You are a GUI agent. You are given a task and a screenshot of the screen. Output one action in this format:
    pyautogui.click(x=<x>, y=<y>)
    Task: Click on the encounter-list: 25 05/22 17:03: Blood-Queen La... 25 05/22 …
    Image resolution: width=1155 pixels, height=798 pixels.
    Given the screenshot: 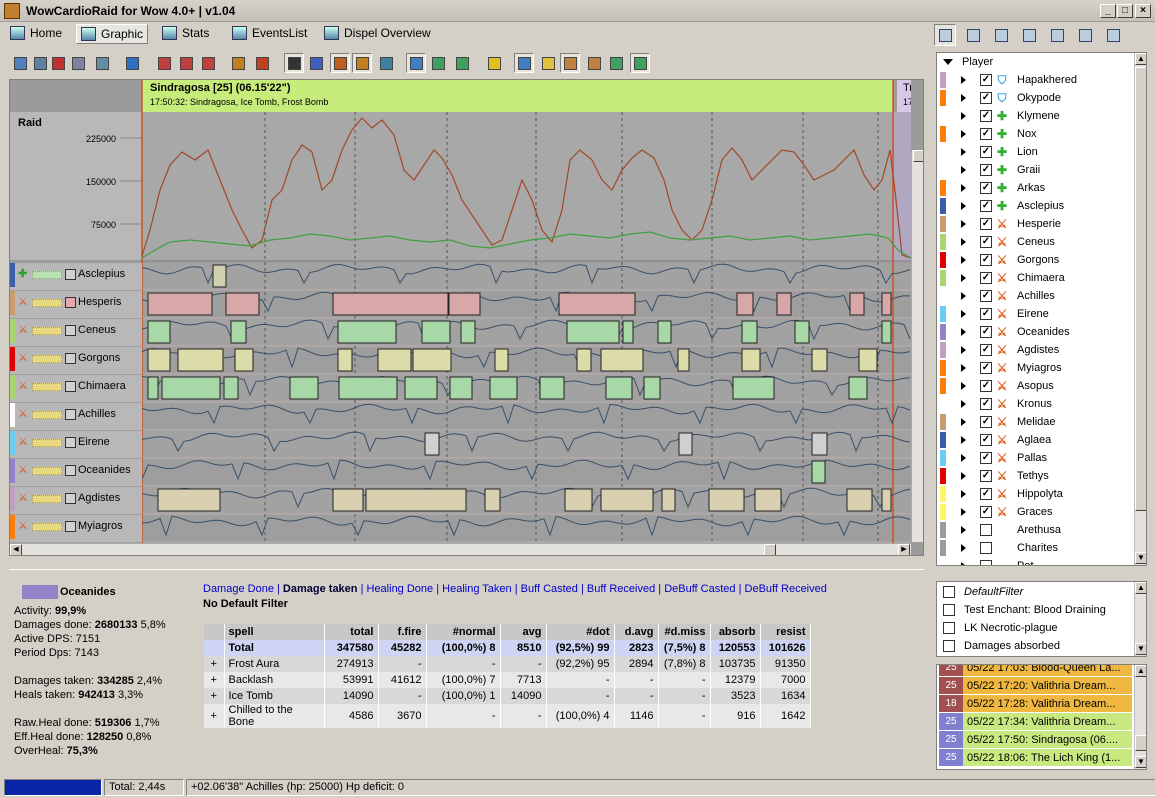 What is the action you would take?
    pyautogui.click(x=1041, y=717)
    